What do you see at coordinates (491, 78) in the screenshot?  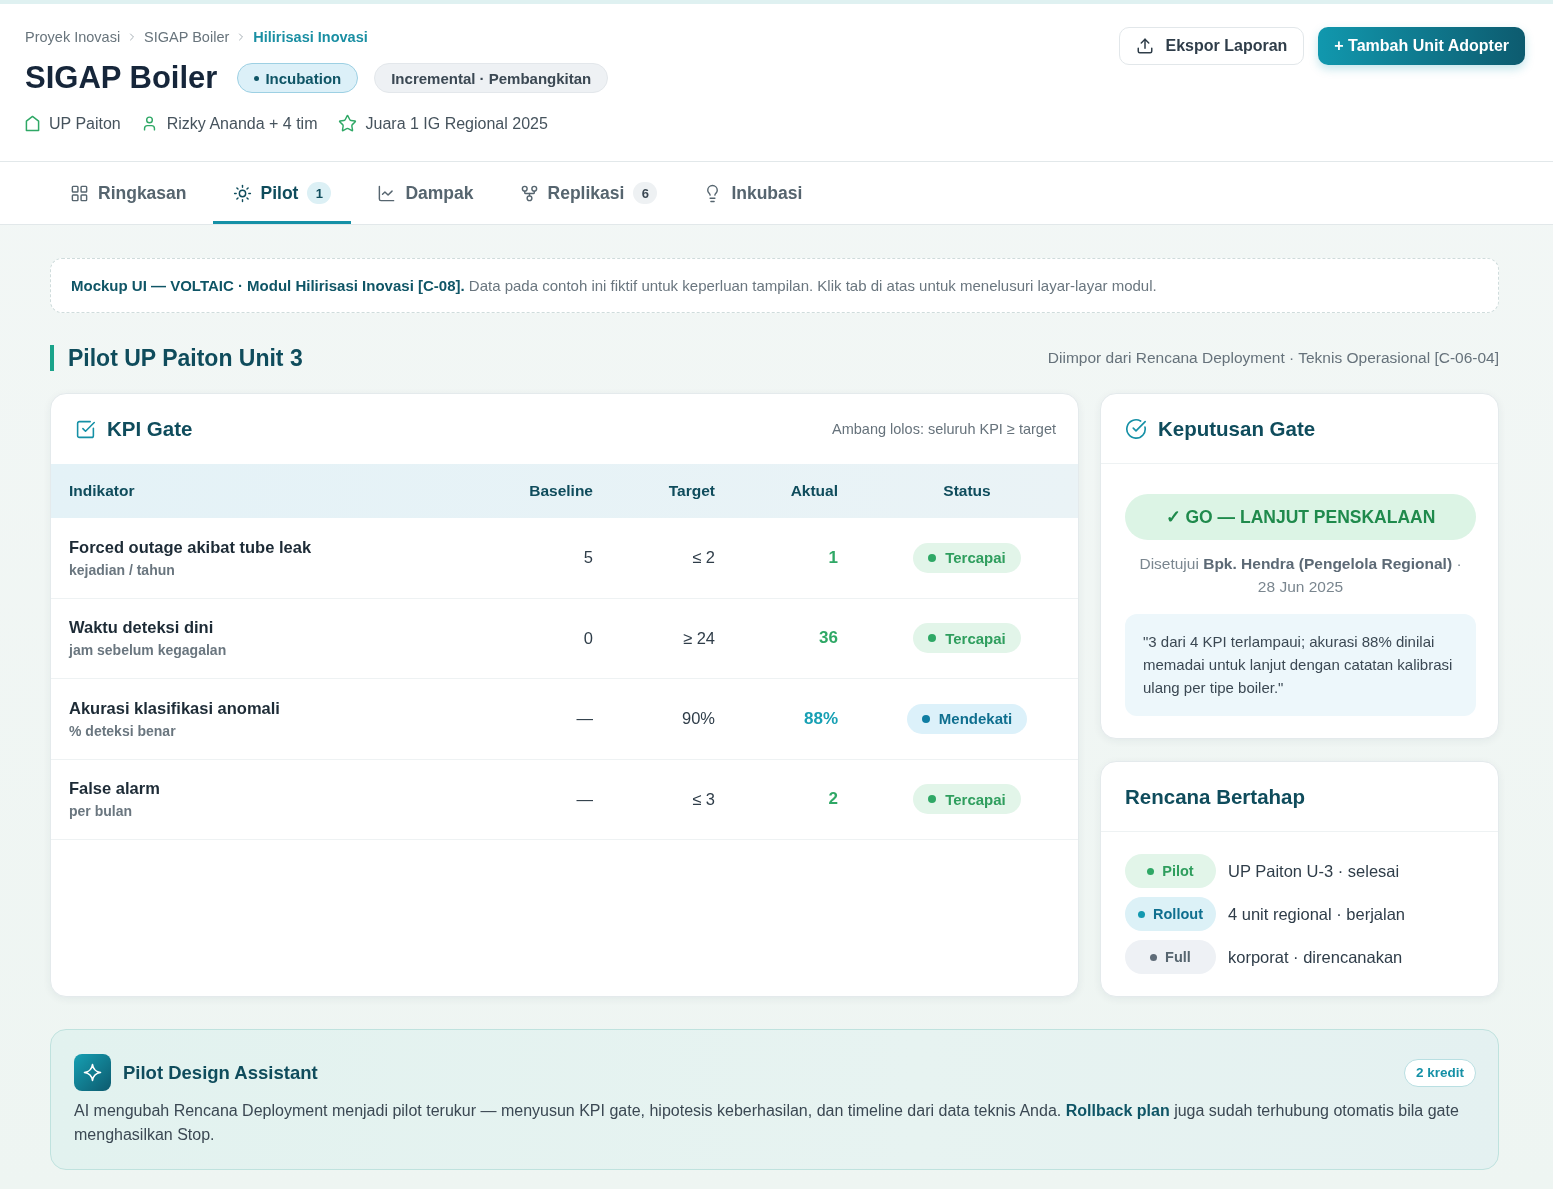 I see `category-badge: Incremental · Pembangkitan` at bounding box center [491, 78].